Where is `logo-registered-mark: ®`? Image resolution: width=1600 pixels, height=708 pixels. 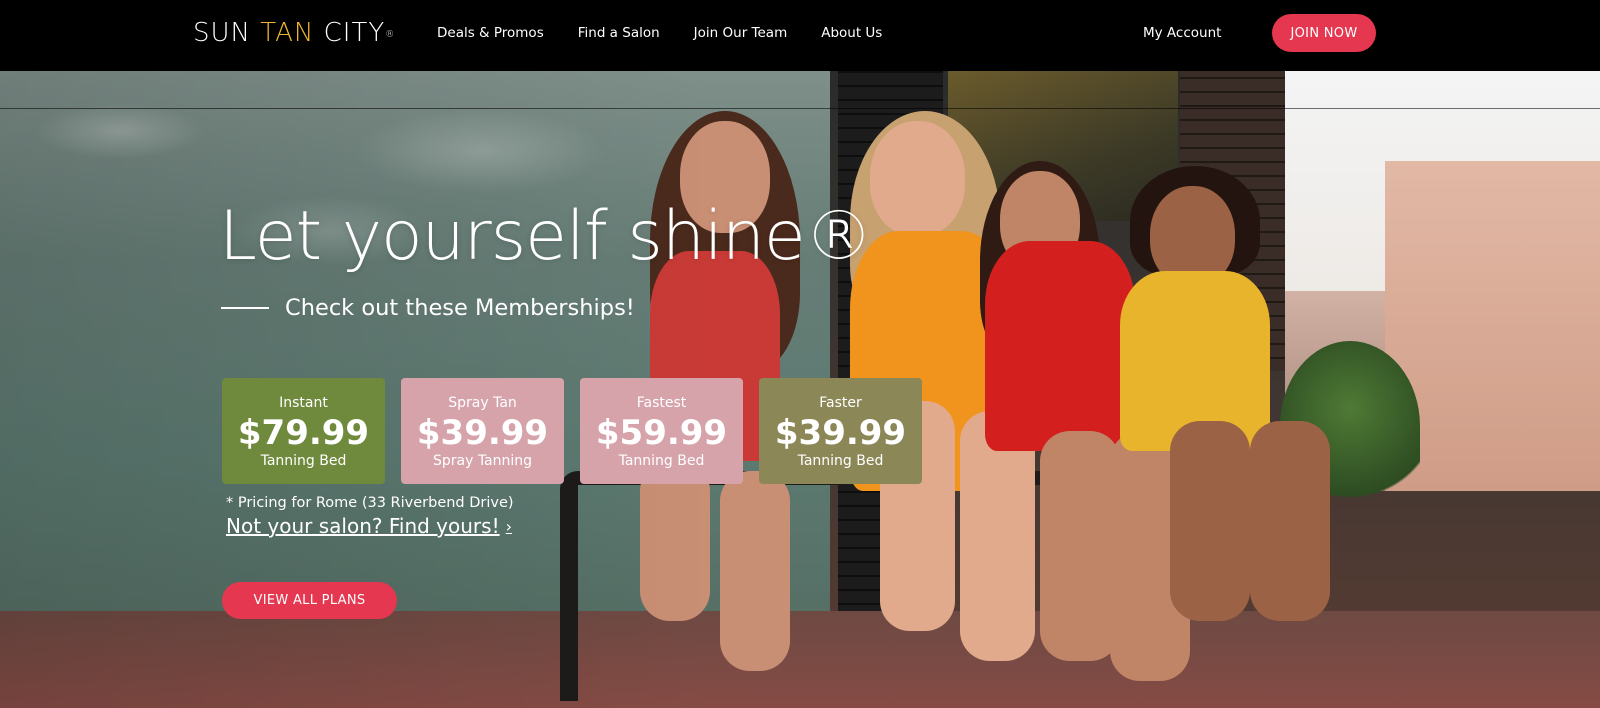
logo-registered-mark: ® is located at coordinates (390, 35).